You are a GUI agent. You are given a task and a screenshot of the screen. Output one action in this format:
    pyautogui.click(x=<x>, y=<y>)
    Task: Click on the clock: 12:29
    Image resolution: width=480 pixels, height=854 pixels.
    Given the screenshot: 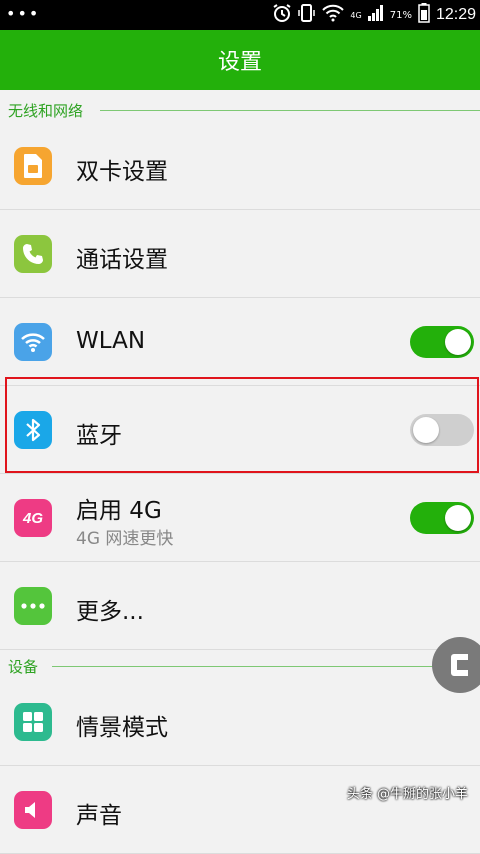 What is the action you would take?
    pyautogui.click(x=455, y=14)
    